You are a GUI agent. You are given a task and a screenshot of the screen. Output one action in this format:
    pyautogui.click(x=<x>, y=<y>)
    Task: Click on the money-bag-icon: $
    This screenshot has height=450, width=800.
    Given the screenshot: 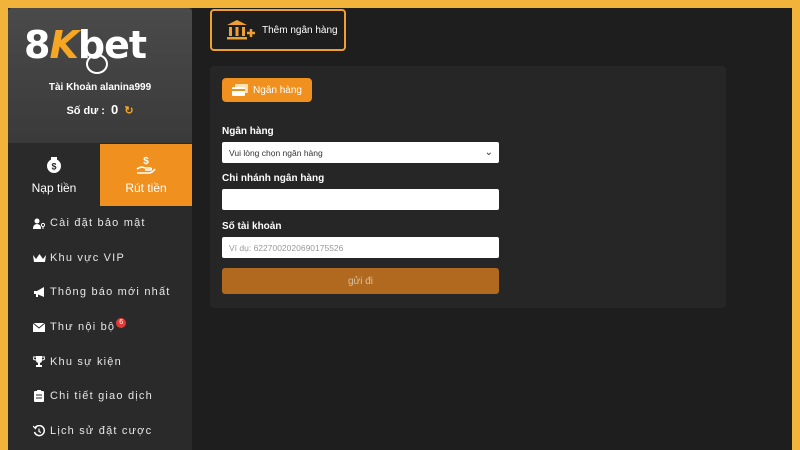 What is the action you would take?
    pyautogui.click(x=54, y=165)
    